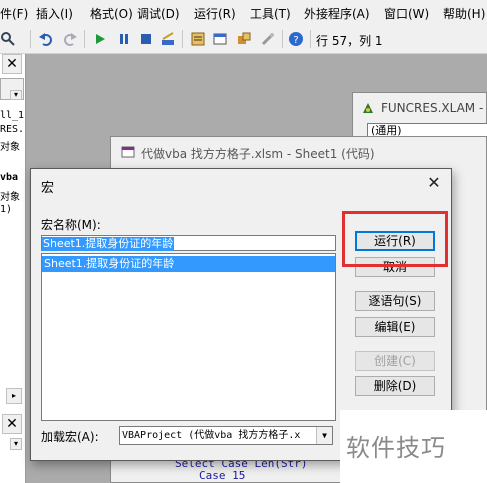 This screenshot has width=487, height=483. What do you see at coordinates (268, 39) in the screenshot?
I see `toolbox-icon` at bounding box center [268, 39].